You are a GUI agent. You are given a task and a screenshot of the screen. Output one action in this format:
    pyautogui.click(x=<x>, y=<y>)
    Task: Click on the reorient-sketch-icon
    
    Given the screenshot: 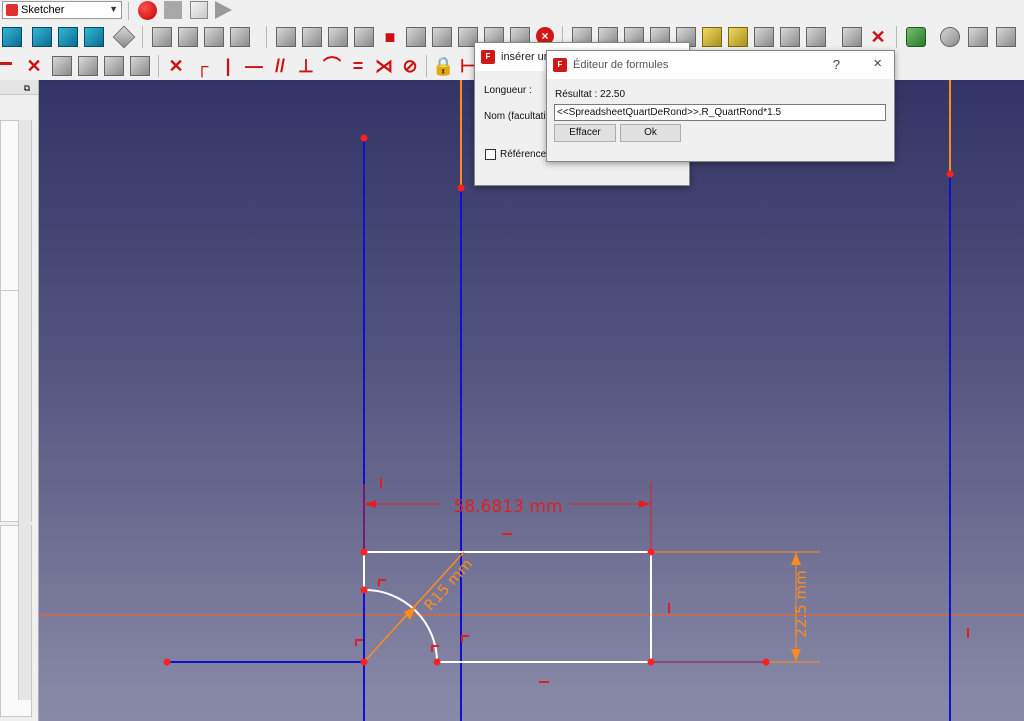 What is the action you would take?
    pyautogui.click(x=442, y=37)
    